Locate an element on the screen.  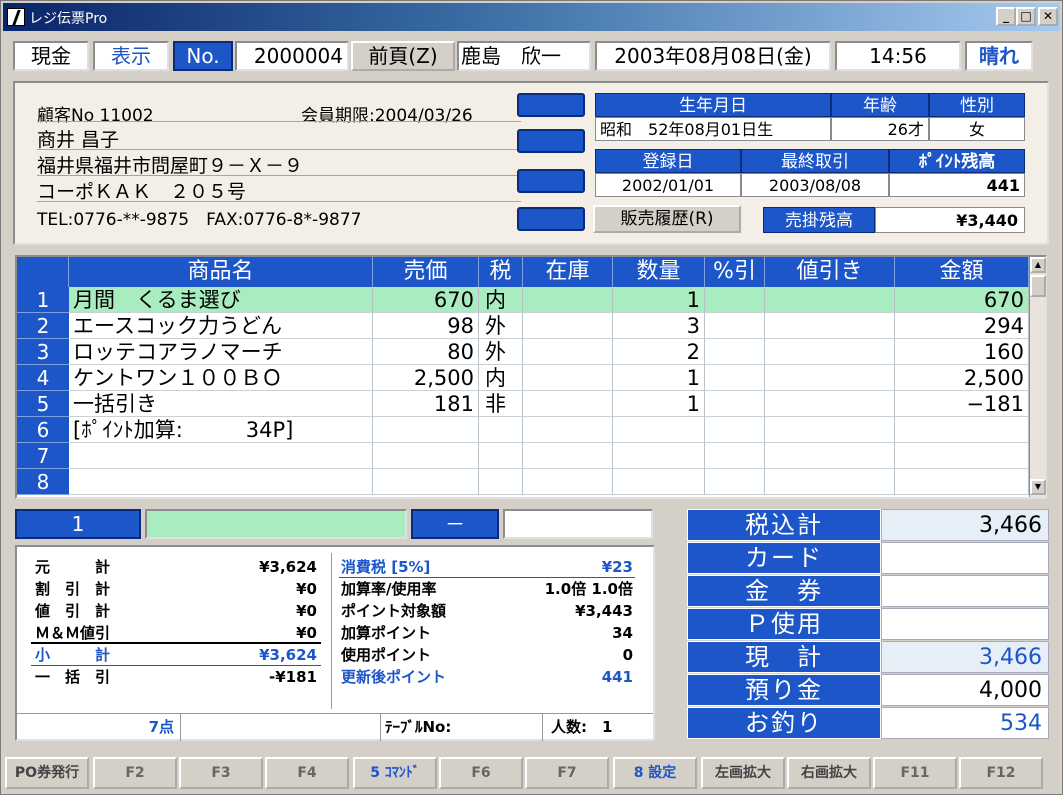
table-row: 7 is located at coordinates (523, 456).